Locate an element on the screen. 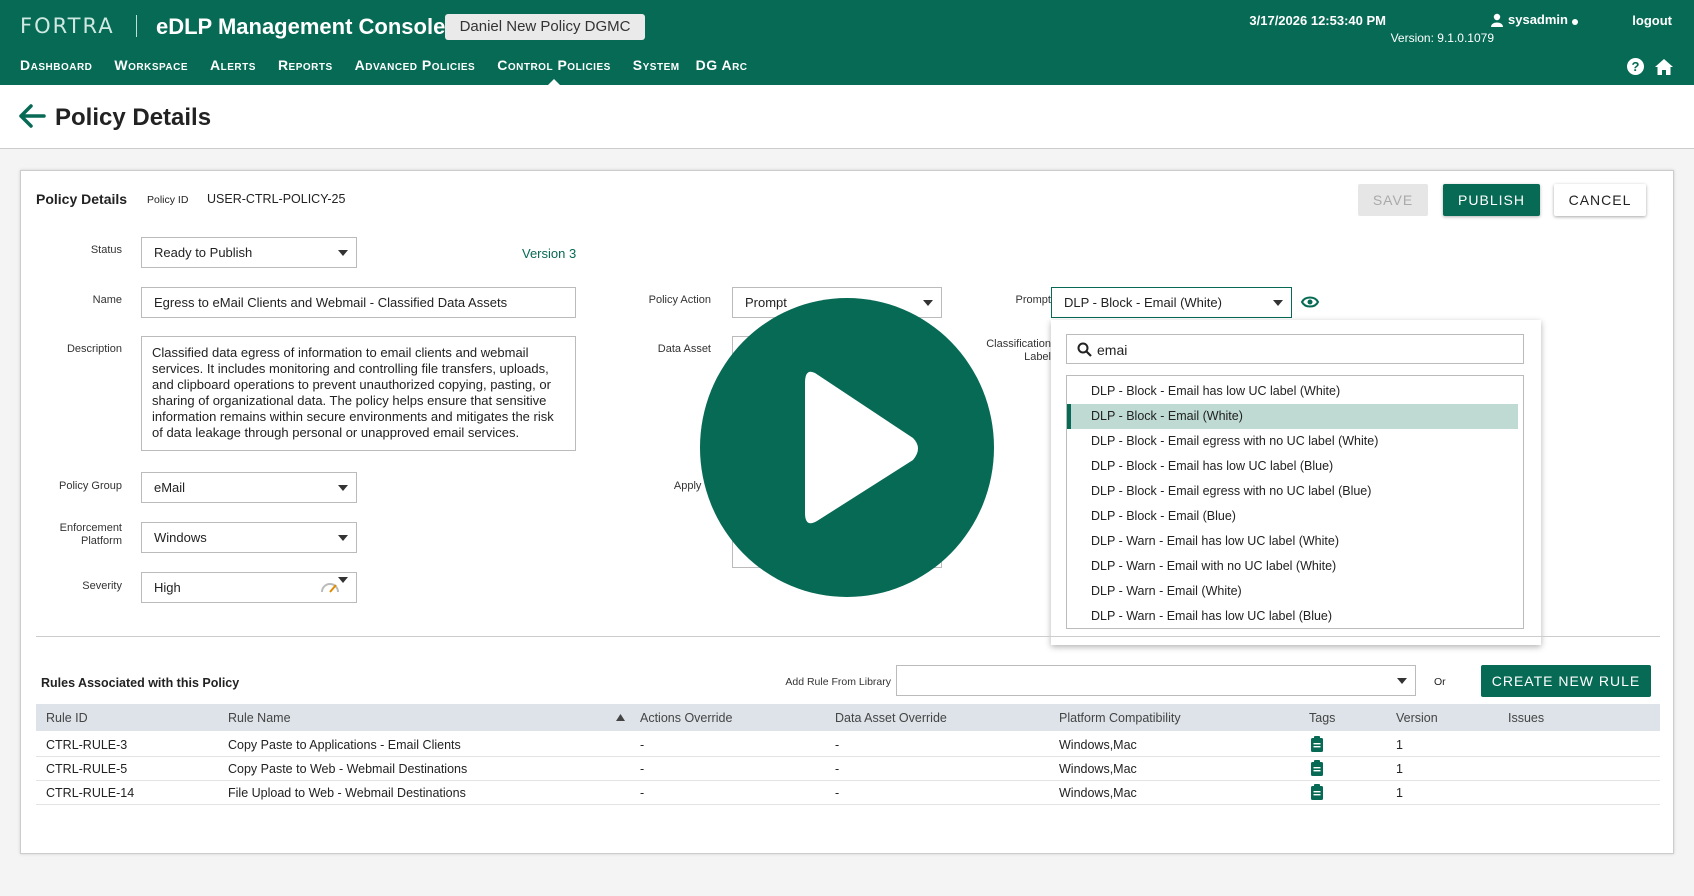 The image size is (1694, 896). header-divider is located at coordinates (136, 26).